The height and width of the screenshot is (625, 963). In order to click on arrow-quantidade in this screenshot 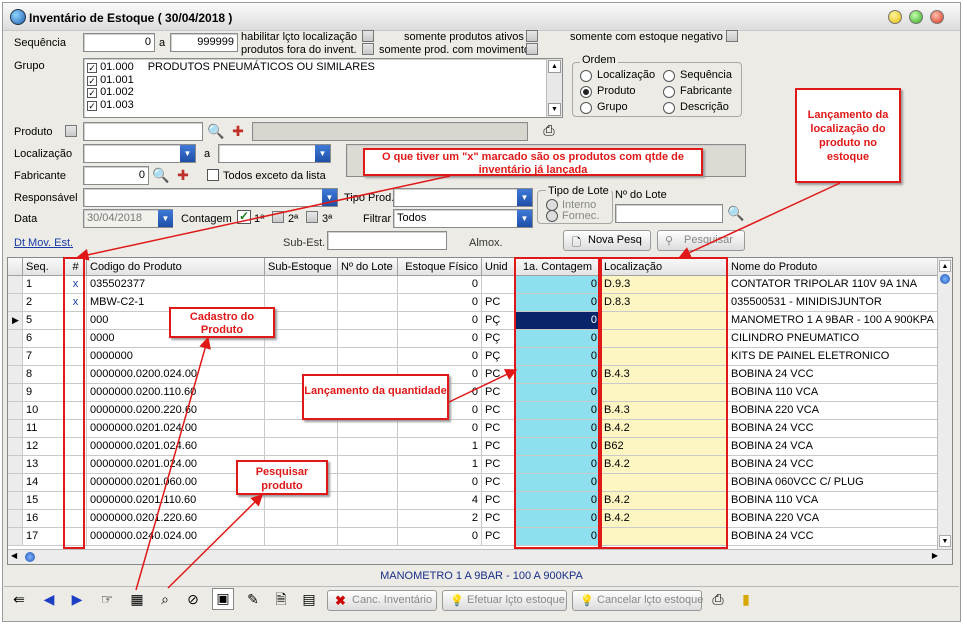, I will do `click(483, 386)`.